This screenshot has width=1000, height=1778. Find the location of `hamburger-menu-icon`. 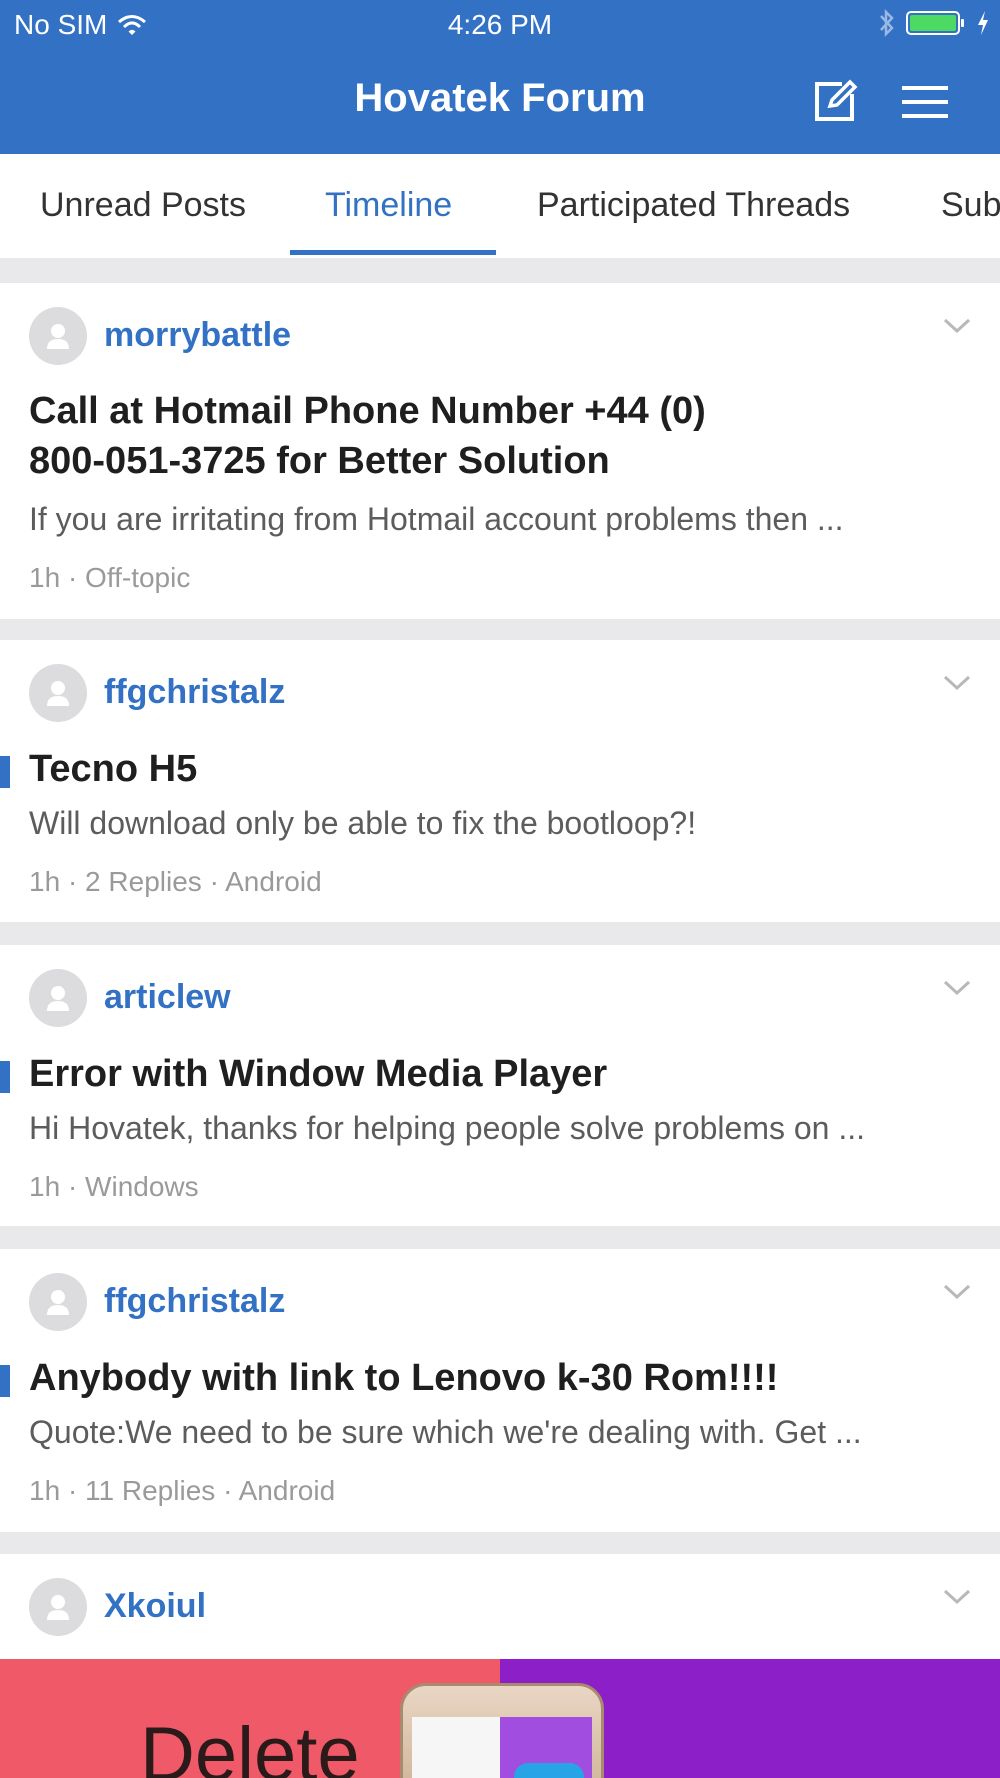

hamburger-menu-icon is located at coordinates (925, 102).